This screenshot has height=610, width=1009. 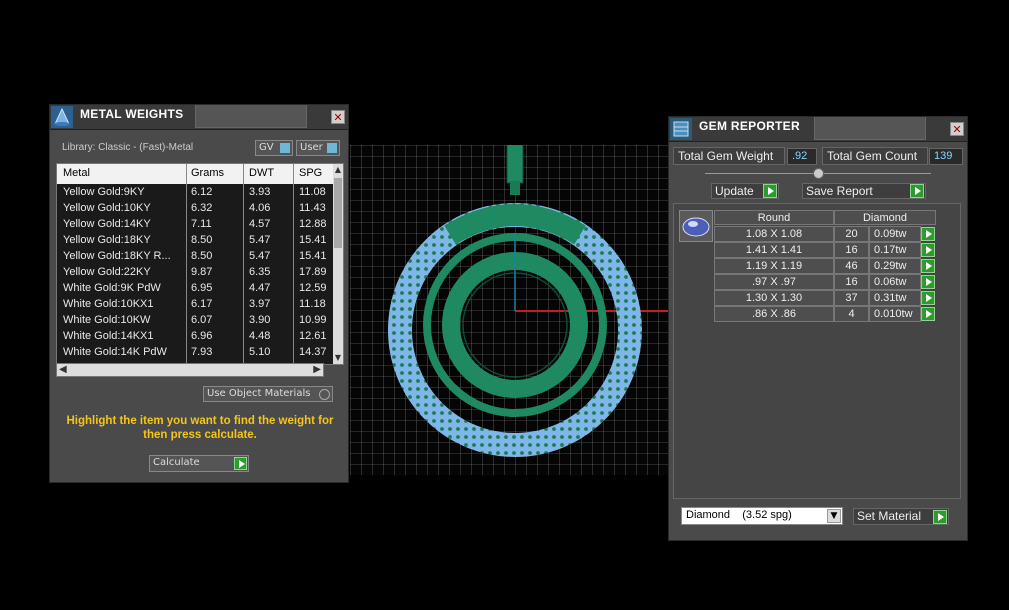 What do you see at coordinates (268, 394) in the screenshot?
I see `use-object-materials-checkbox: Use Object Materials` at bounding box center [268, 394].